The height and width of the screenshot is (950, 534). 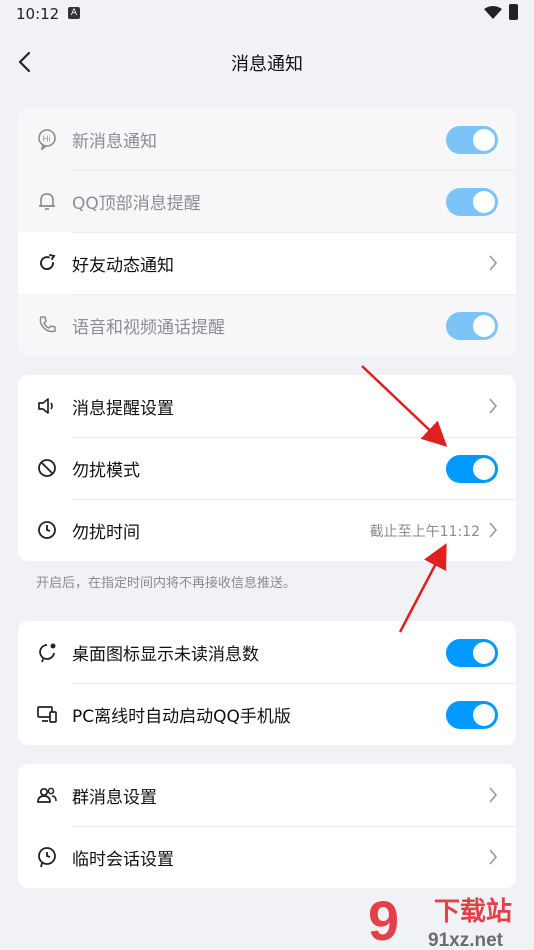 I want to click on watermark-logo: 9 下载站 91xz.net, so click(x=440, y=920).